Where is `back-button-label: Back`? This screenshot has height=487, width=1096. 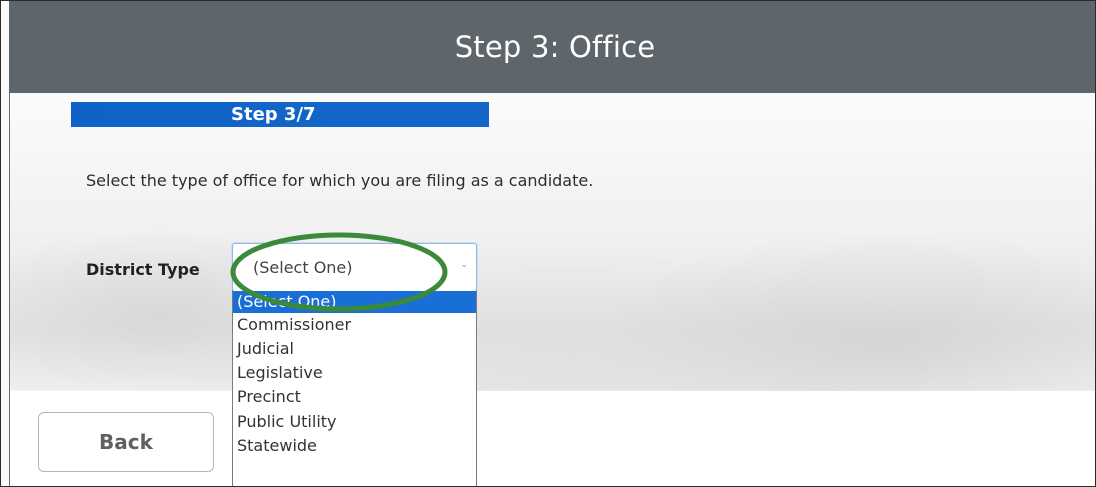
back-button-label: Back is located at coordinates (126, 442).